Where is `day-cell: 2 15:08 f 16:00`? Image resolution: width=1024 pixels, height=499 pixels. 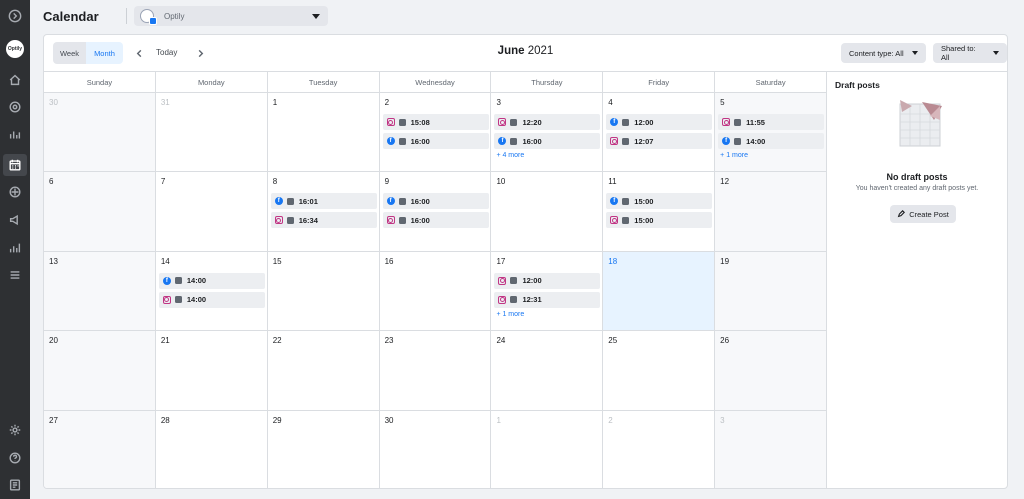
day-cell: 2 15:08 f 16:00 is located at coordinates (436, 132).